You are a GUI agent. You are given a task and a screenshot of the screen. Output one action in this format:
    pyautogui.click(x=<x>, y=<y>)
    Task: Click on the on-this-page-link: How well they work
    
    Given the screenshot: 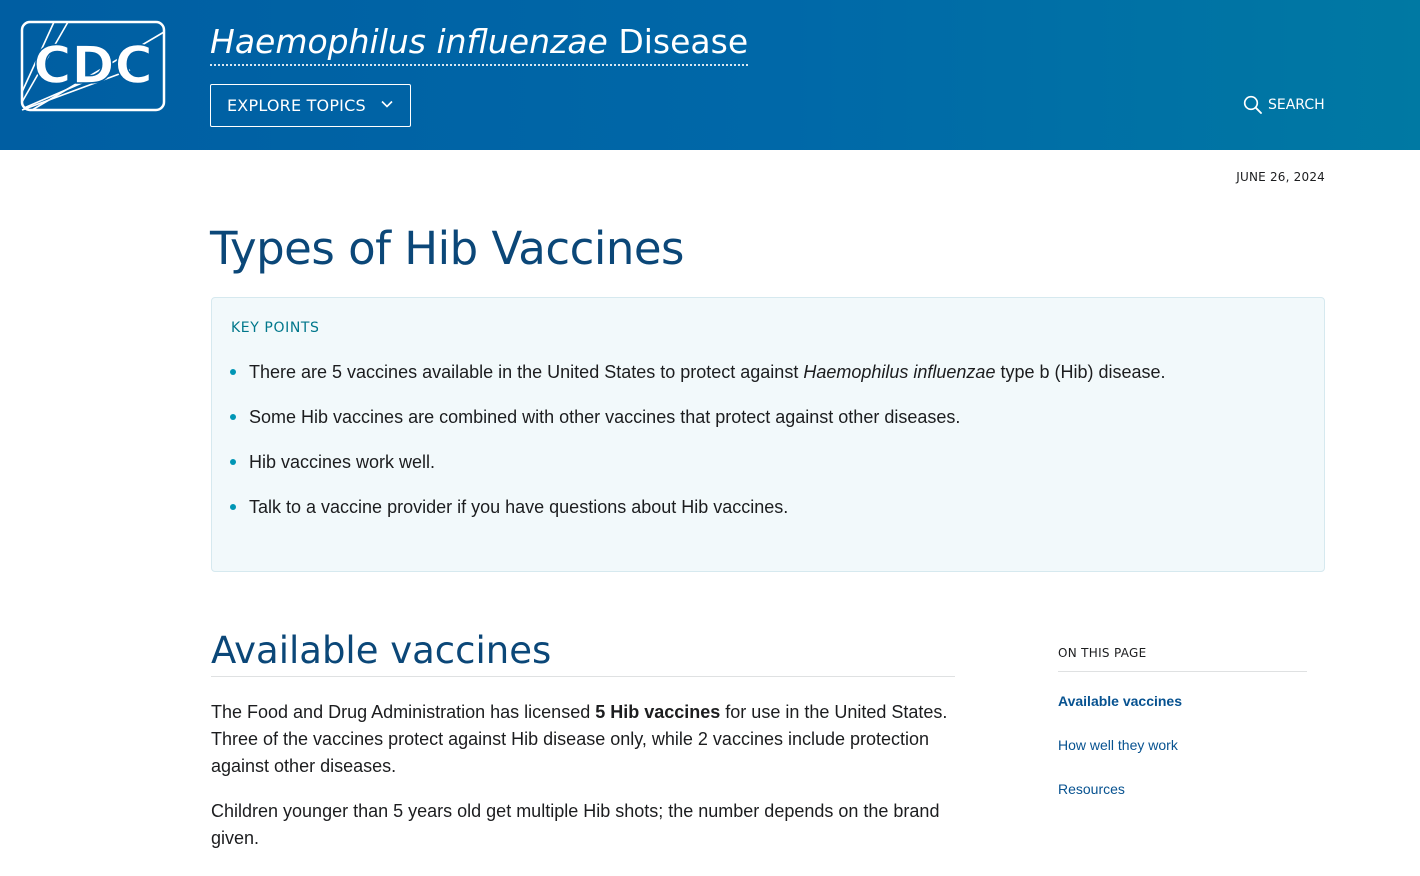 What is the action you would take?
    pyautogui.click(x=1118, y=745)
    